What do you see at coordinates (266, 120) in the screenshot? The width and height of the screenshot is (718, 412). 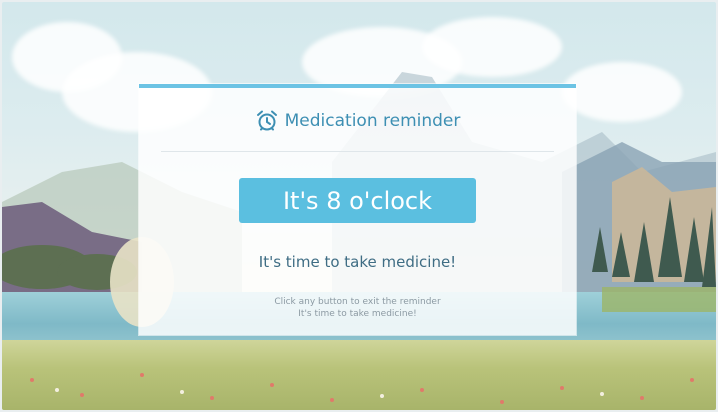 I see `alarm-clock-icon` at bounding box center [266, 120].